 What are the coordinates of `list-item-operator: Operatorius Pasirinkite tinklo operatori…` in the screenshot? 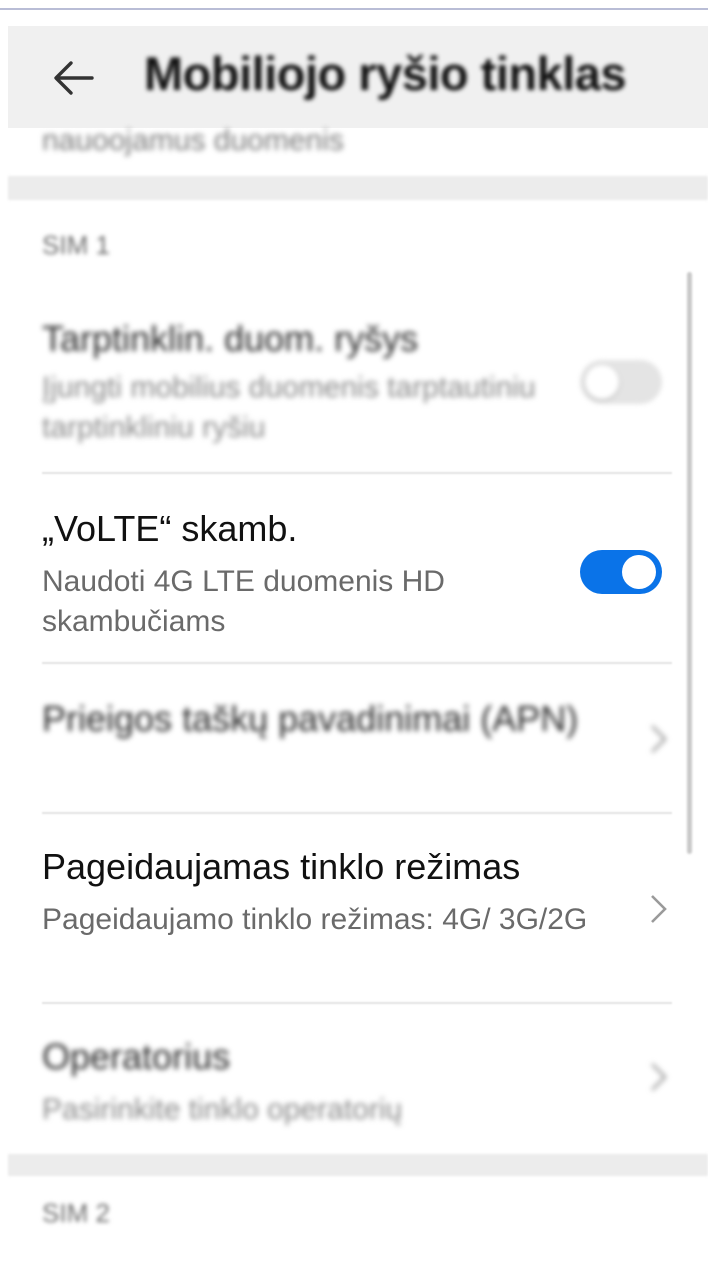 It's located at (354, 1078).